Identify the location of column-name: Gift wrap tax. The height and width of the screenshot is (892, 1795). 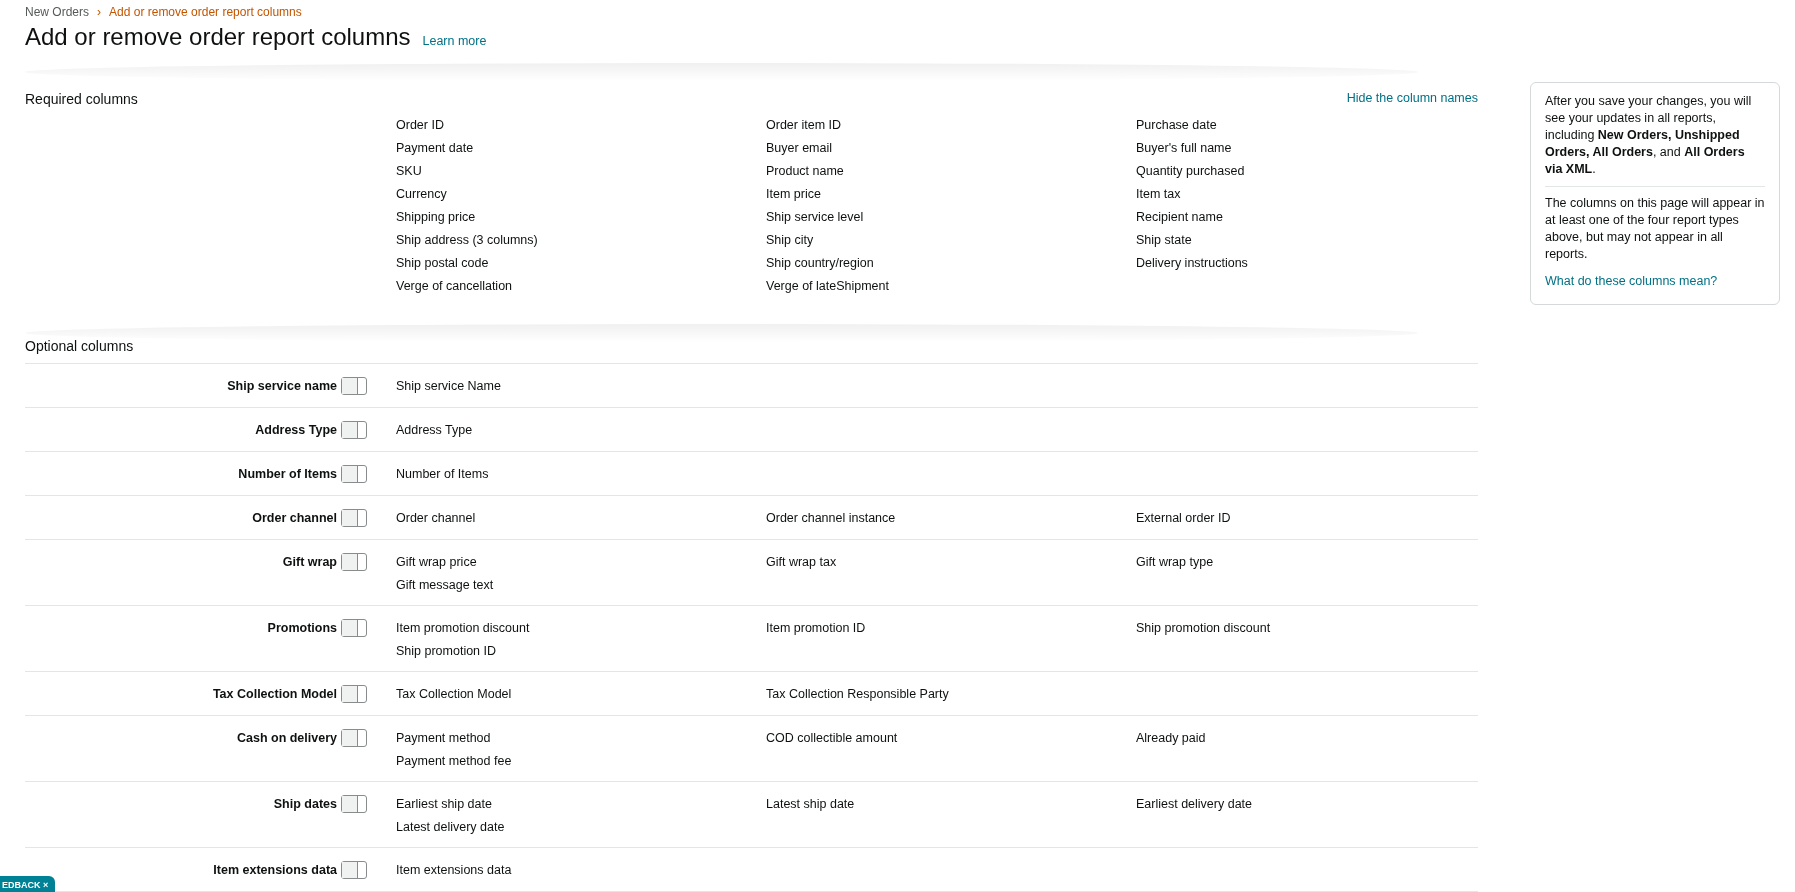
(802, 562).